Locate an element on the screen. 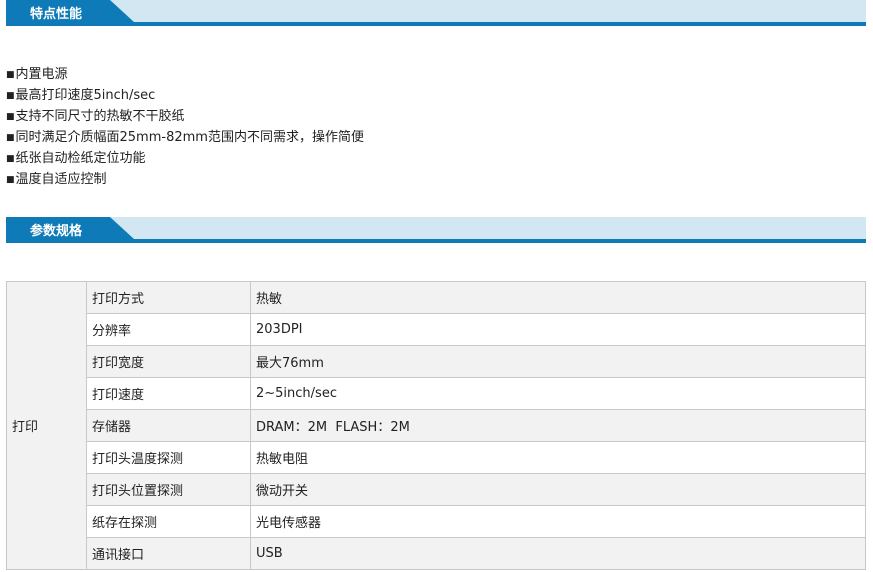 The width and height of the screenshot is (873, 572). table-row: 通讯接口 USB is located at coordinates (436, 553).